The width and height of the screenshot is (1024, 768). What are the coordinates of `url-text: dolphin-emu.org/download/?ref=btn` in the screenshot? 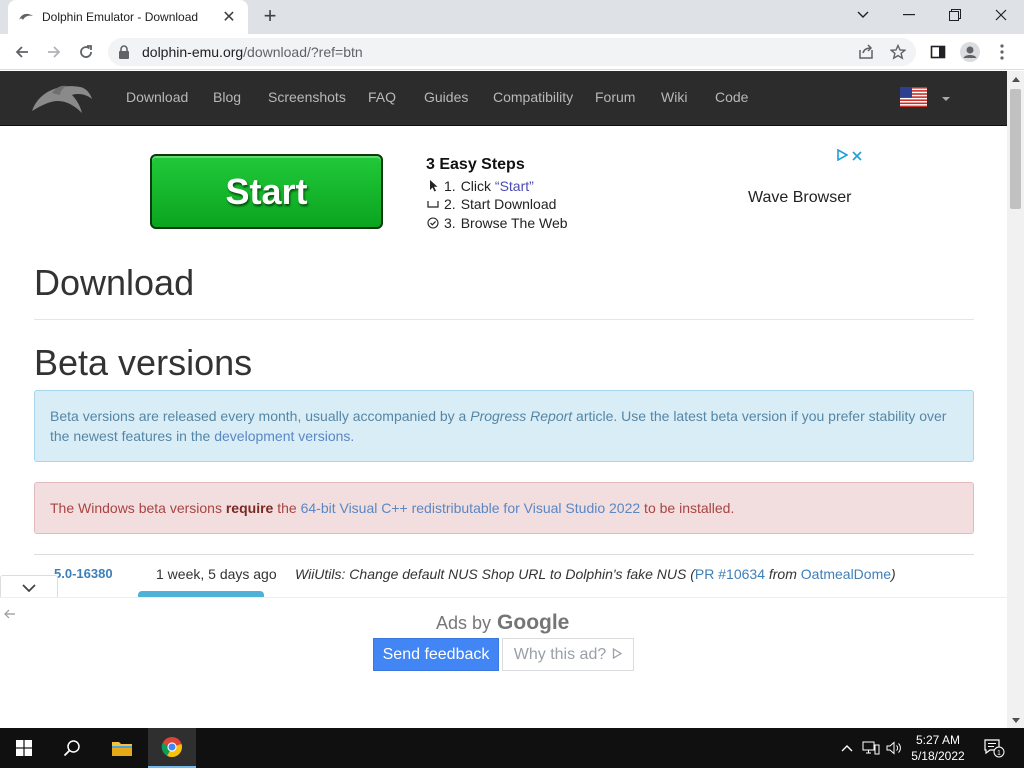 It's located at (252, 52).